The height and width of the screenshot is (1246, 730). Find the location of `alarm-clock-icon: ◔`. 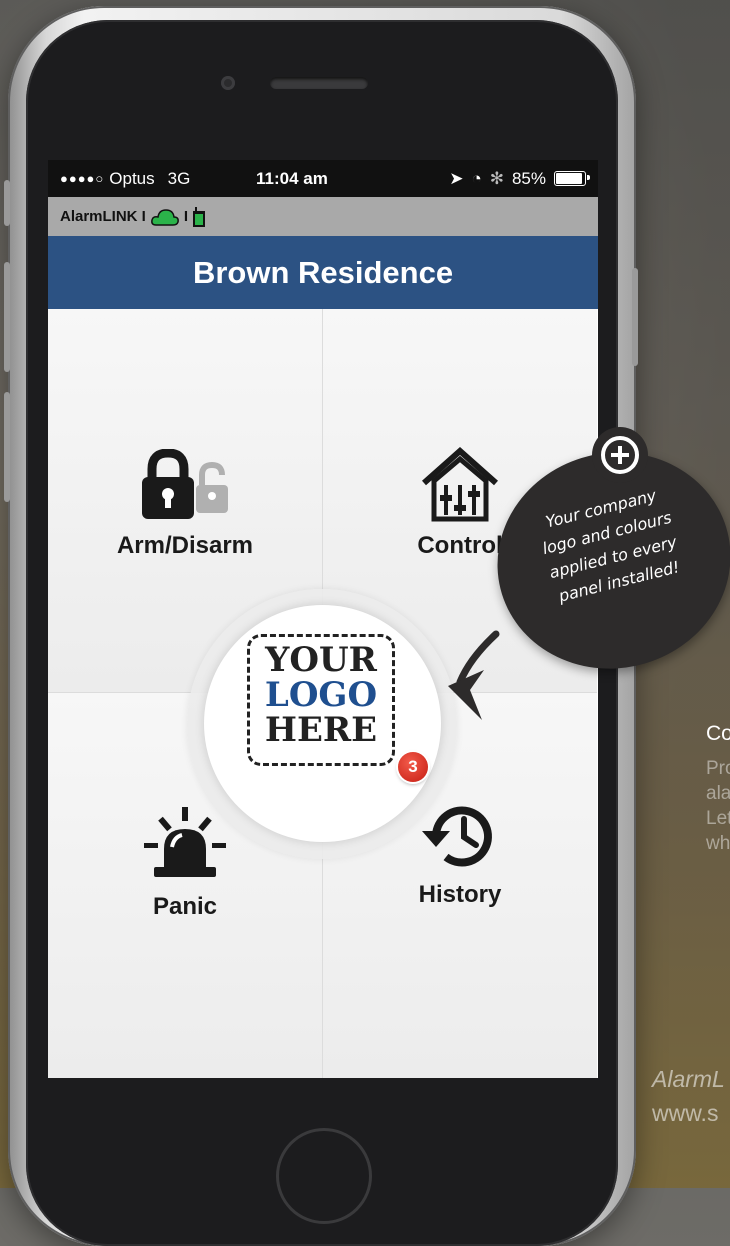

alarm-clock-icon: ◔ is located at coordinates (476, 178).